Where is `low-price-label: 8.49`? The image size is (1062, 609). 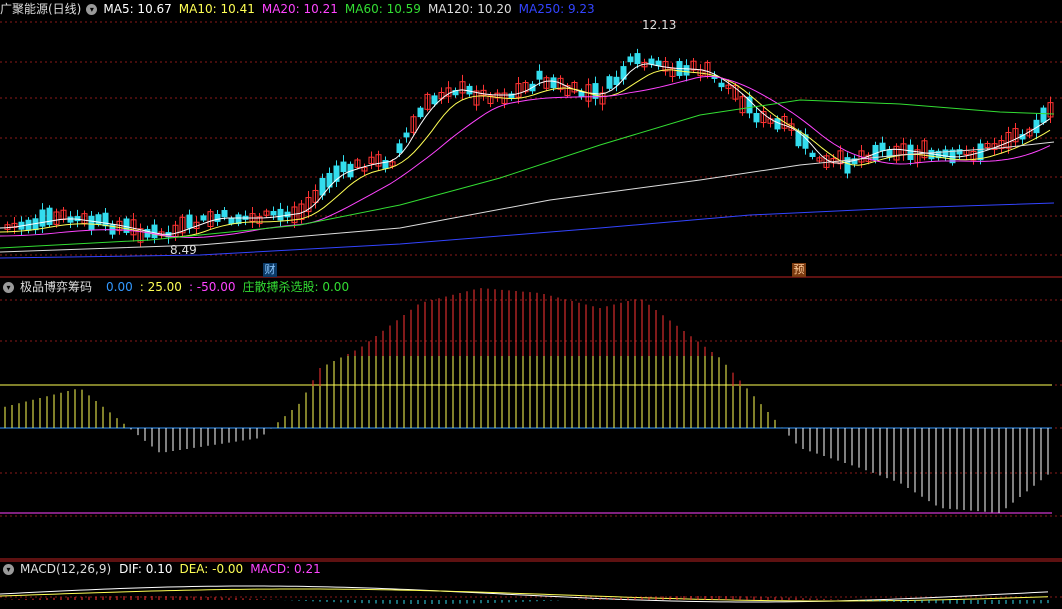 low-price-label: 8.49 is located at coordinates (183, 250).